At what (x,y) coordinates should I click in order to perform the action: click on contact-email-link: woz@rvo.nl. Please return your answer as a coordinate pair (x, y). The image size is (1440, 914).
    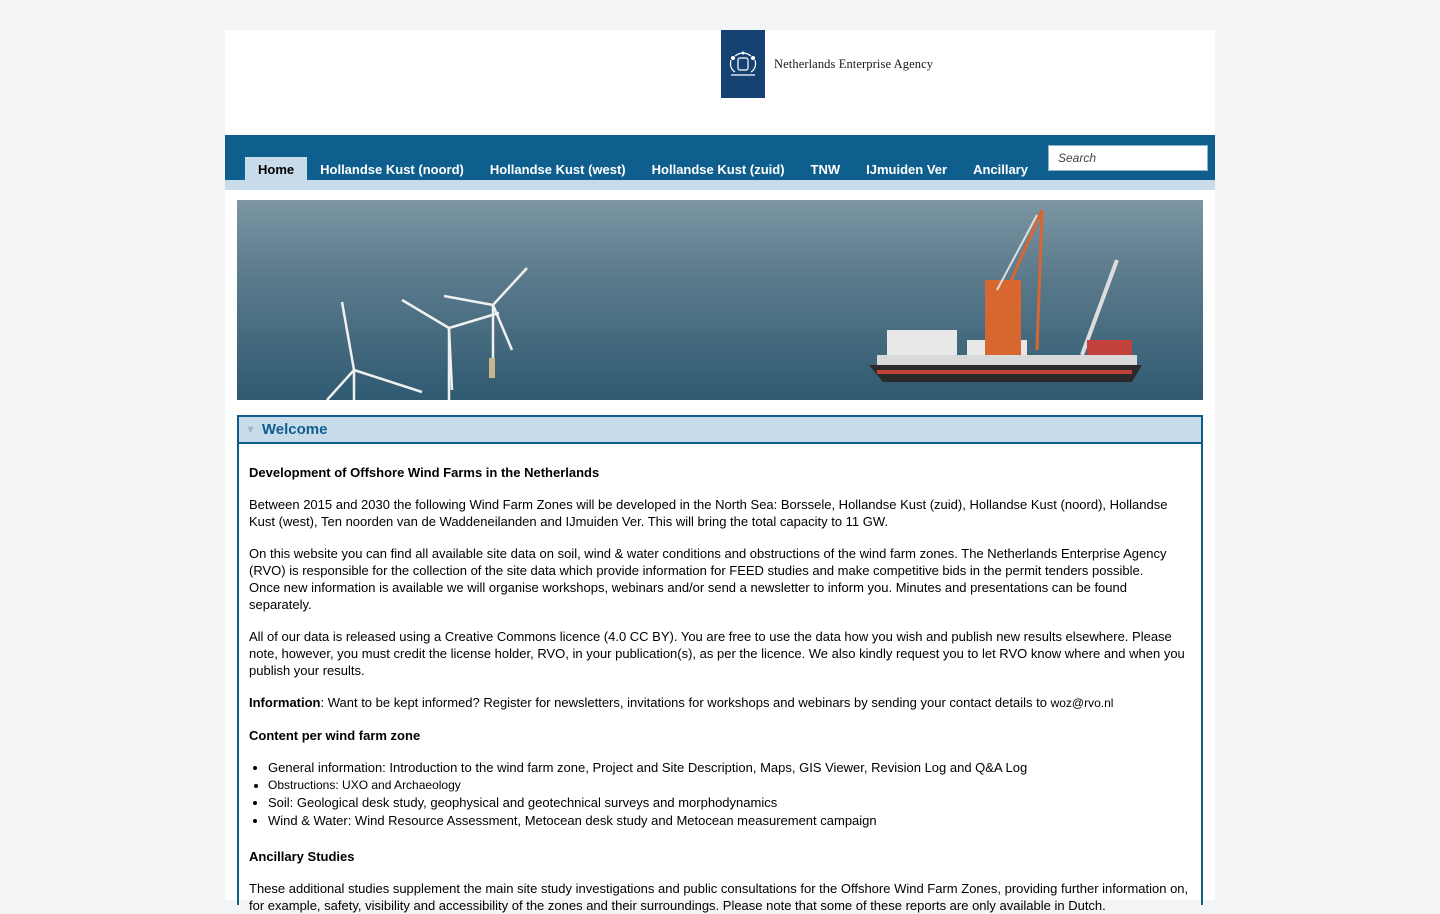
    Looking at the image, I should click on (1082, 703).